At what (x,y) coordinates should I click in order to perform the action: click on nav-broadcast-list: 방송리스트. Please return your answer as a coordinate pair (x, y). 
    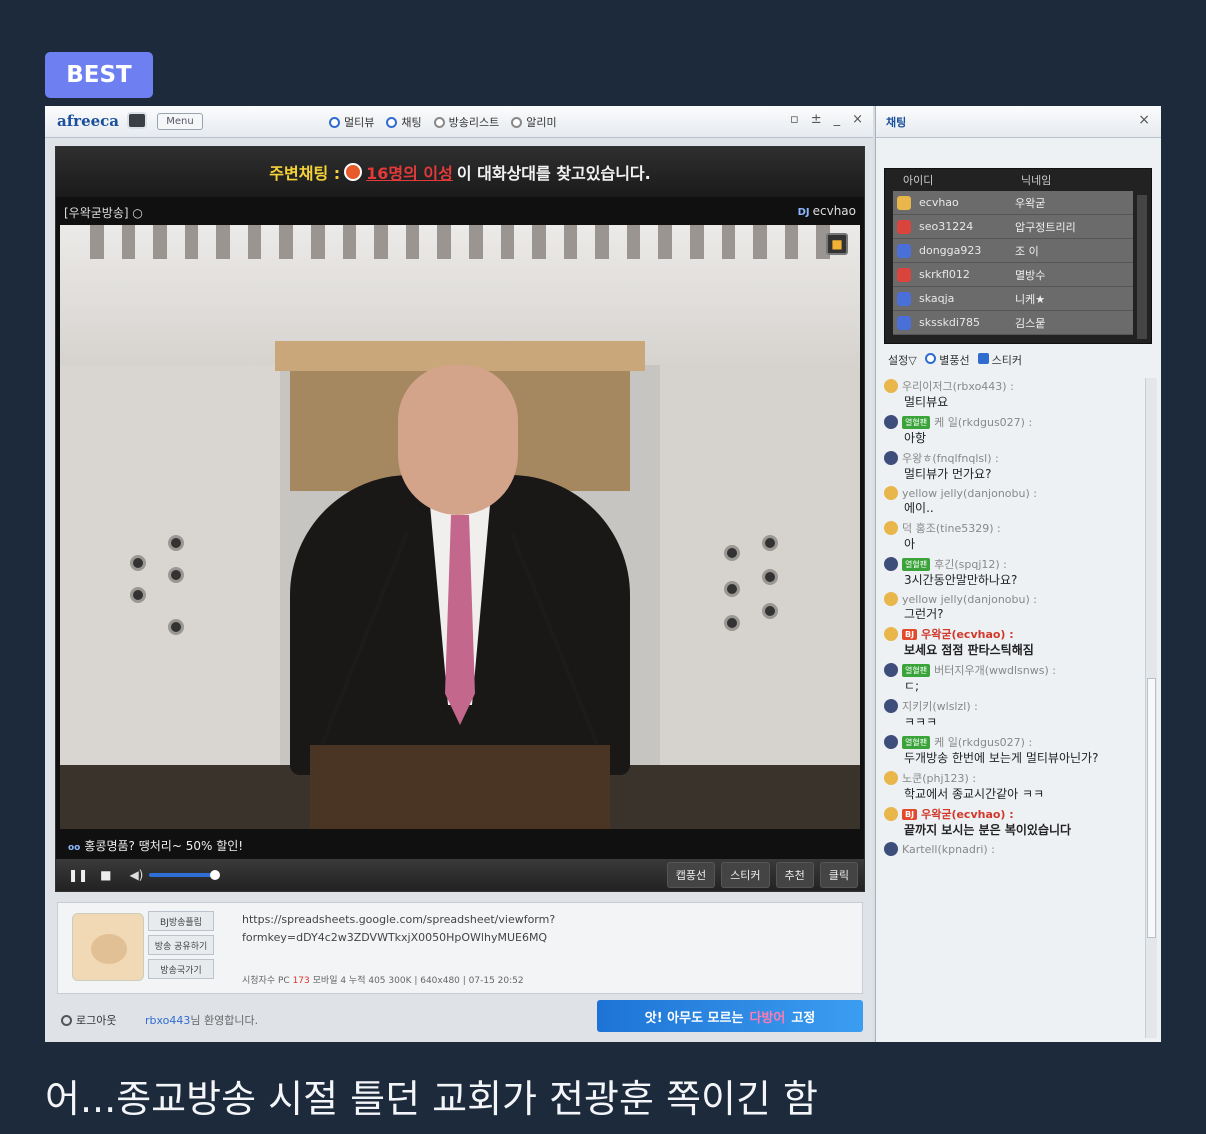
    Looking at the image, I should click on (466, 122).